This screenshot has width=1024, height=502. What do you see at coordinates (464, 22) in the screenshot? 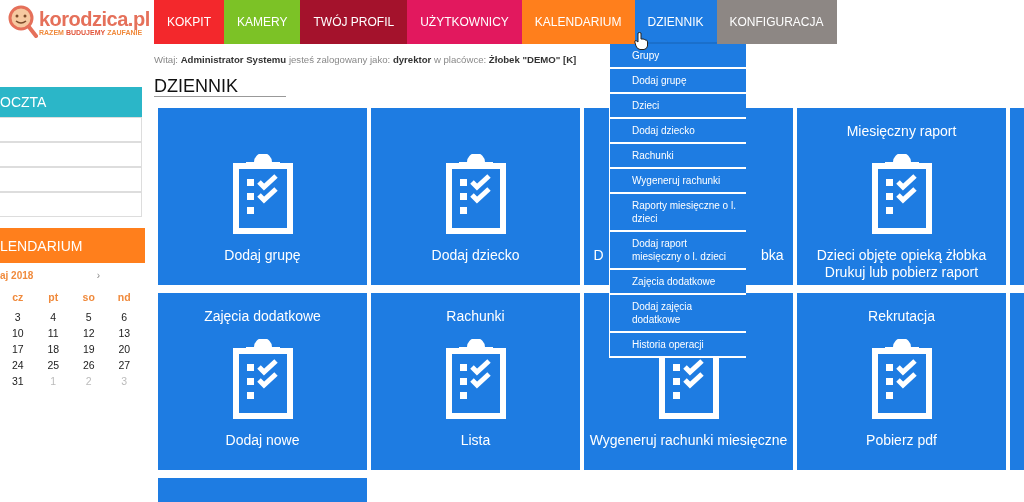
I see `nav-tab: UŻYTKOWNICY` at bounding box center [464, 22].